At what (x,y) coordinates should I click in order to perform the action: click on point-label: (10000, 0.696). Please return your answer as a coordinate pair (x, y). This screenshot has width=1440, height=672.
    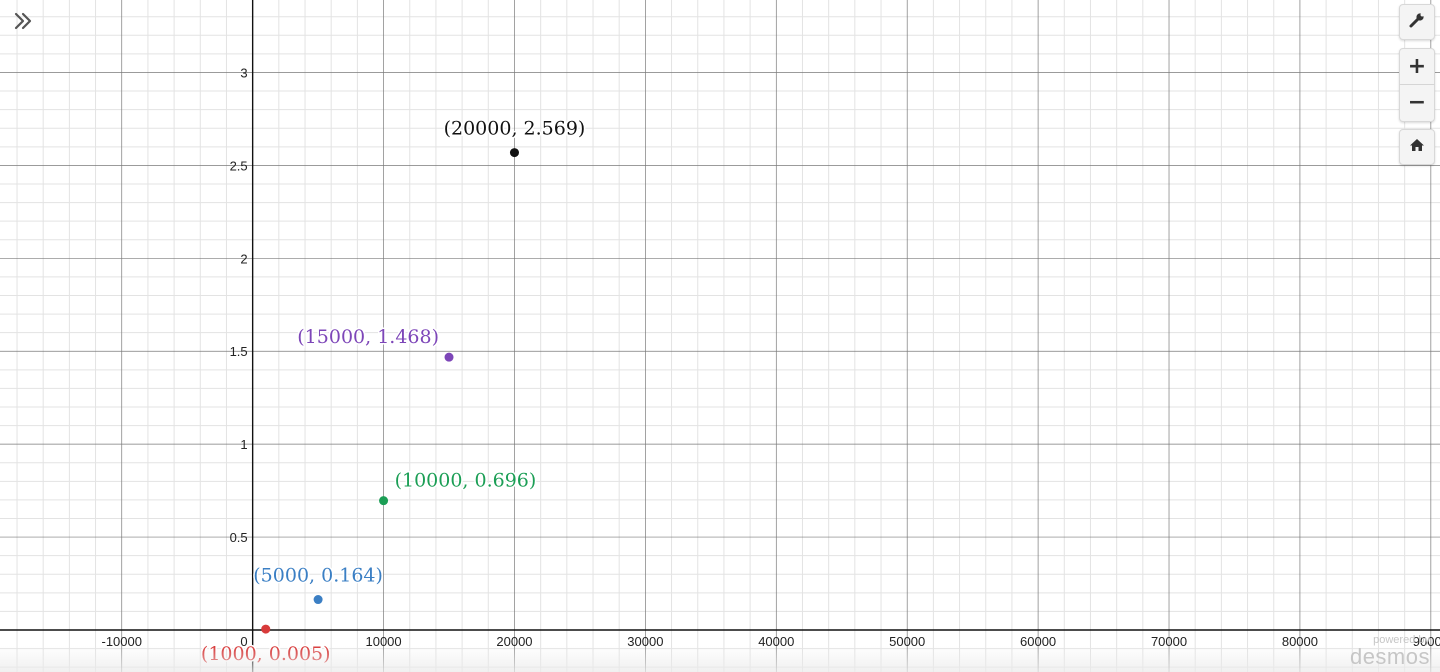
    Looking at the image, I should click on (466, 481).